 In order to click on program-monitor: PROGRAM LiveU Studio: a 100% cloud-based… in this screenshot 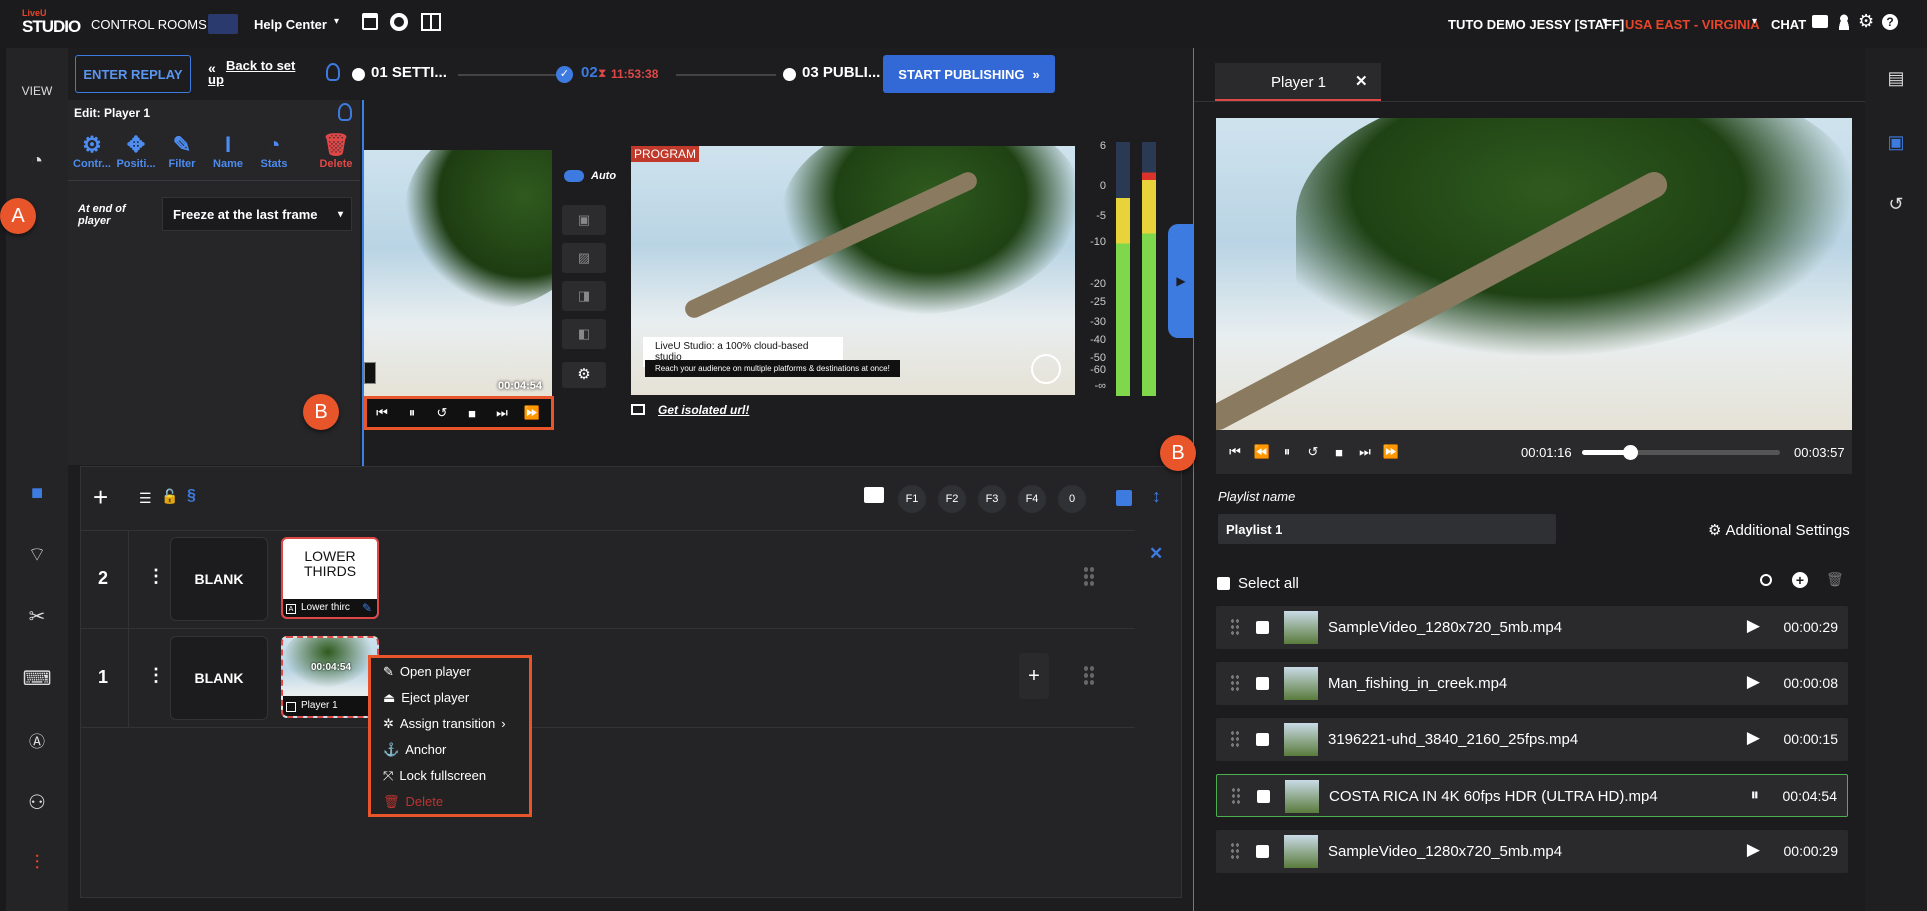, I will do `click(853, 270)`.